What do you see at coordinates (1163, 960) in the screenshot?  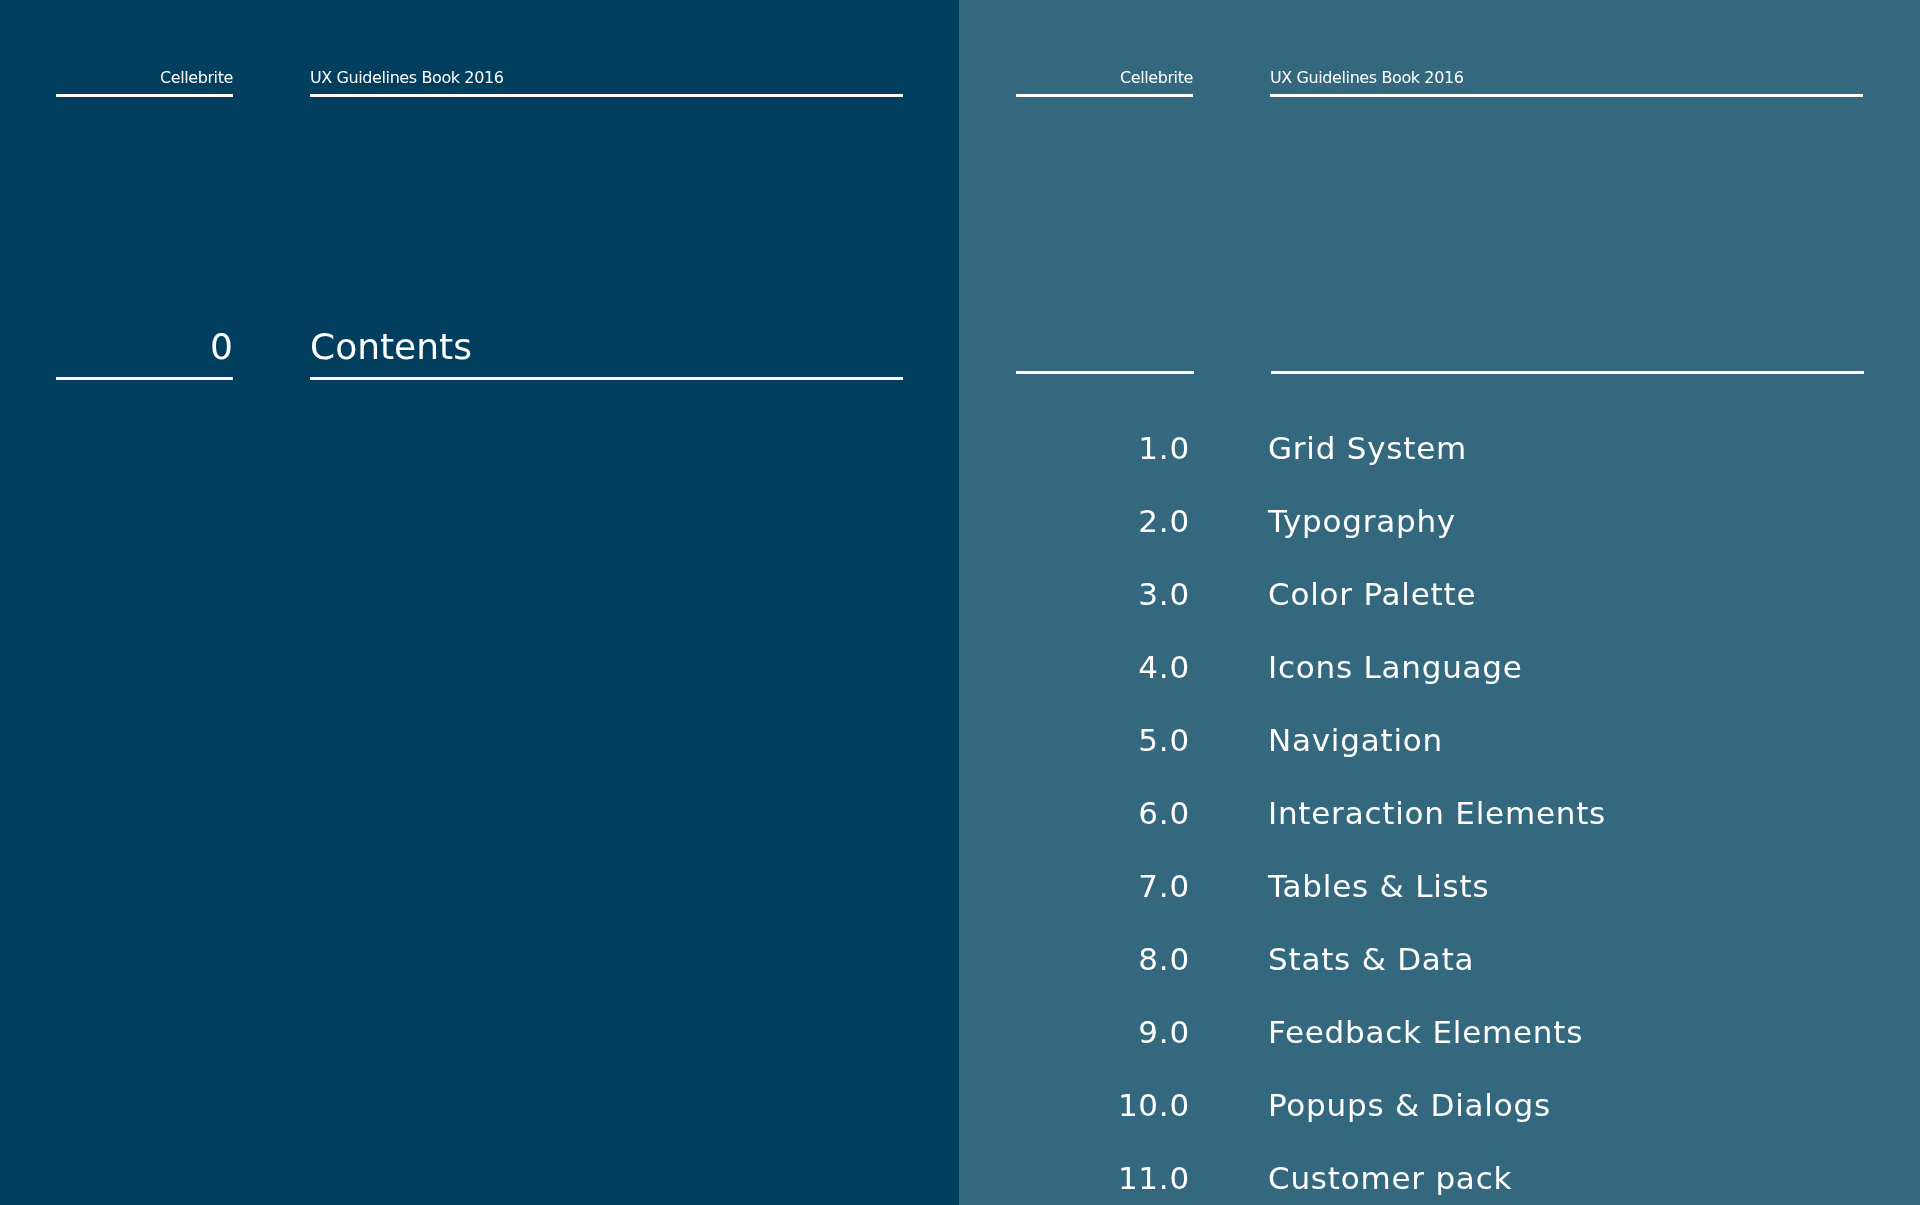 I see `chapter-number: 8.0` at bounding box center [1163, 960].